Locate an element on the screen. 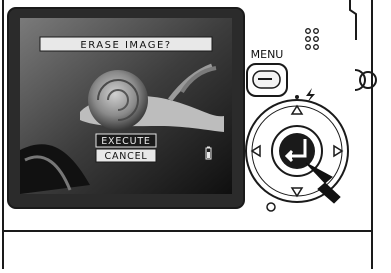  menu-button is located at coordinates (267, 80).